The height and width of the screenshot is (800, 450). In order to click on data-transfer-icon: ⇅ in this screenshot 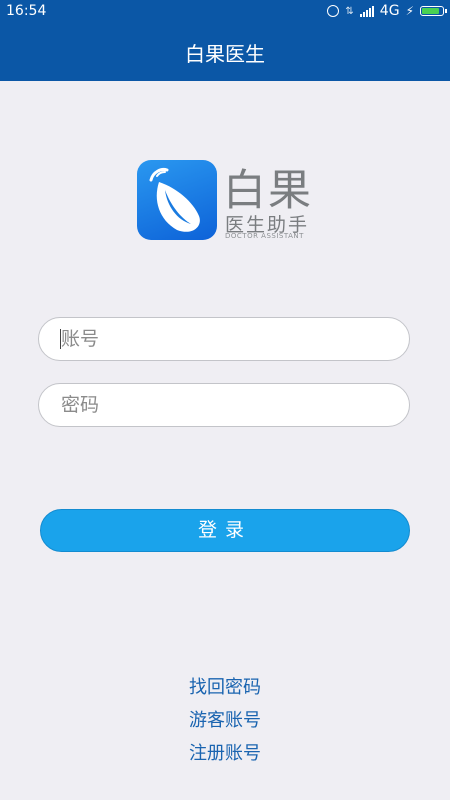, I will do `click(349, 11)`.